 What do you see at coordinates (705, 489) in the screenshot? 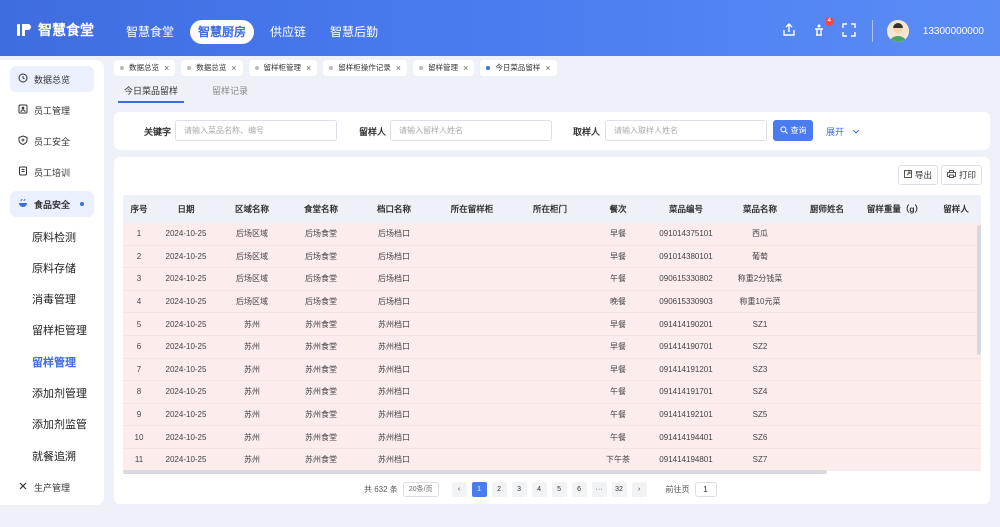
I see `goto-page-input: 1` at bounding box center [705, 489].